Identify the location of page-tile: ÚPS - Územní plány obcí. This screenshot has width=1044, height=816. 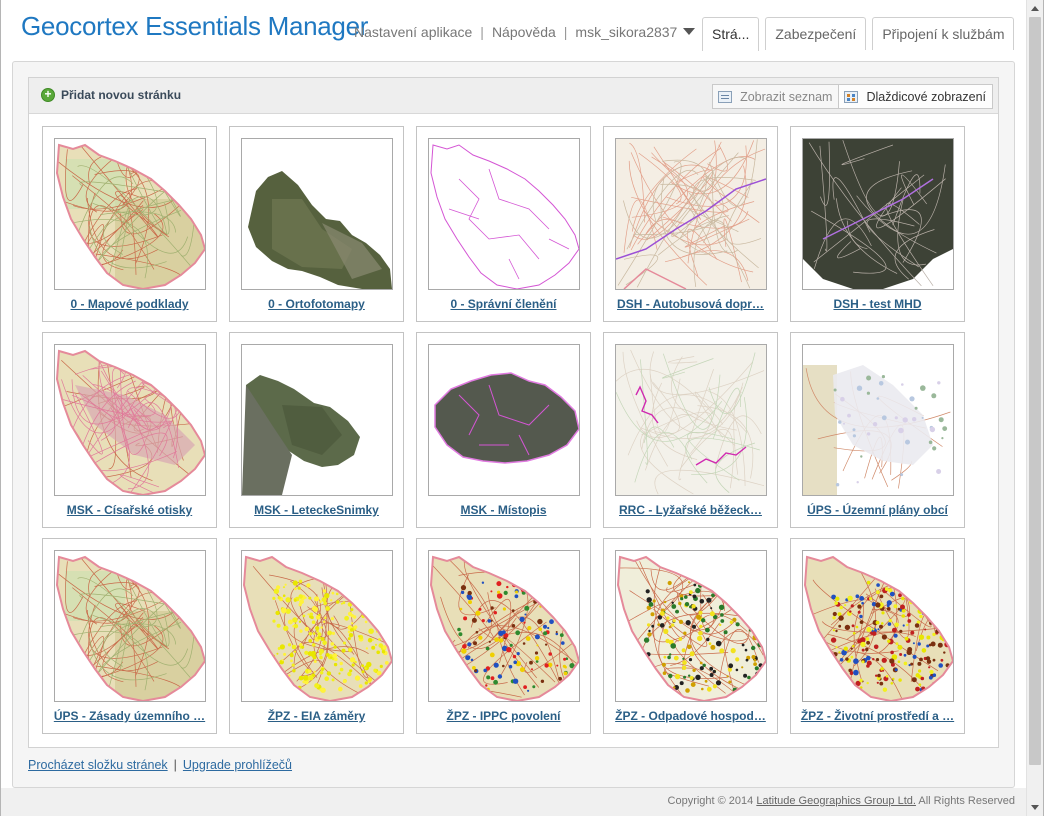
(877, 430).